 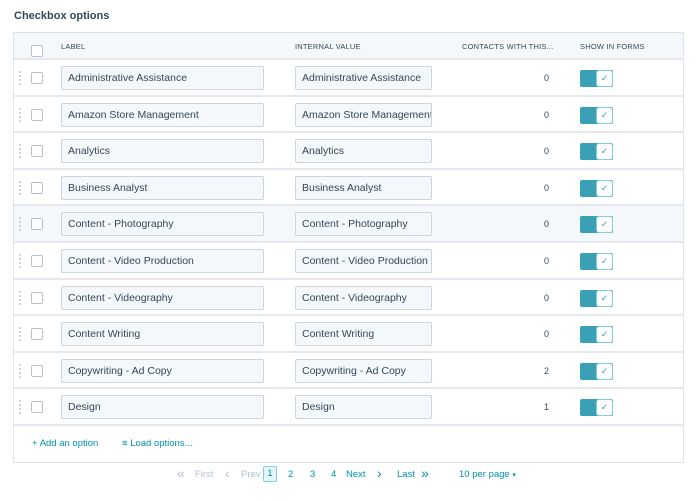 What do you see at coordinates (251, 474) in the screenshot?
I see `prev-page-button: Prev` at bounding box center [251, 474].